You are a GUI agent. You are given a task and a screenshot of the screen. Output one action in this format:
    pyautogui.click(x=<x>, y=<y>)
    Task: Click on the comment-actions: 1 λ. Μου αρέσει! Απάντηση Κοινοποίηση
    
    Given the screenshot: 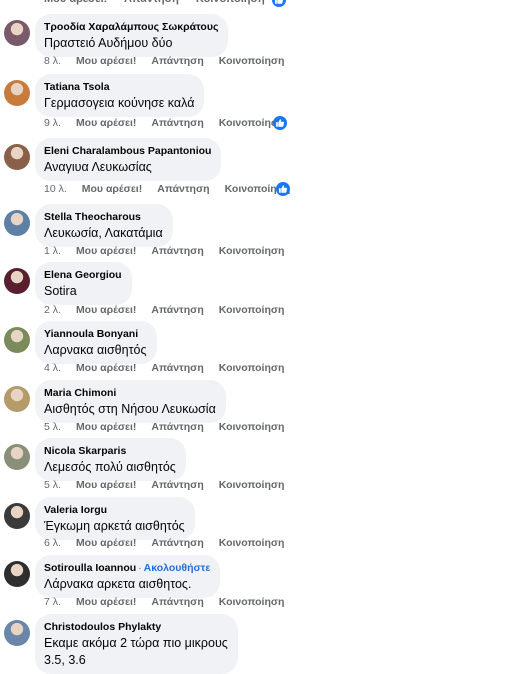 What is the action you would take?
    pyautogui.click(x=171, y=251)
    